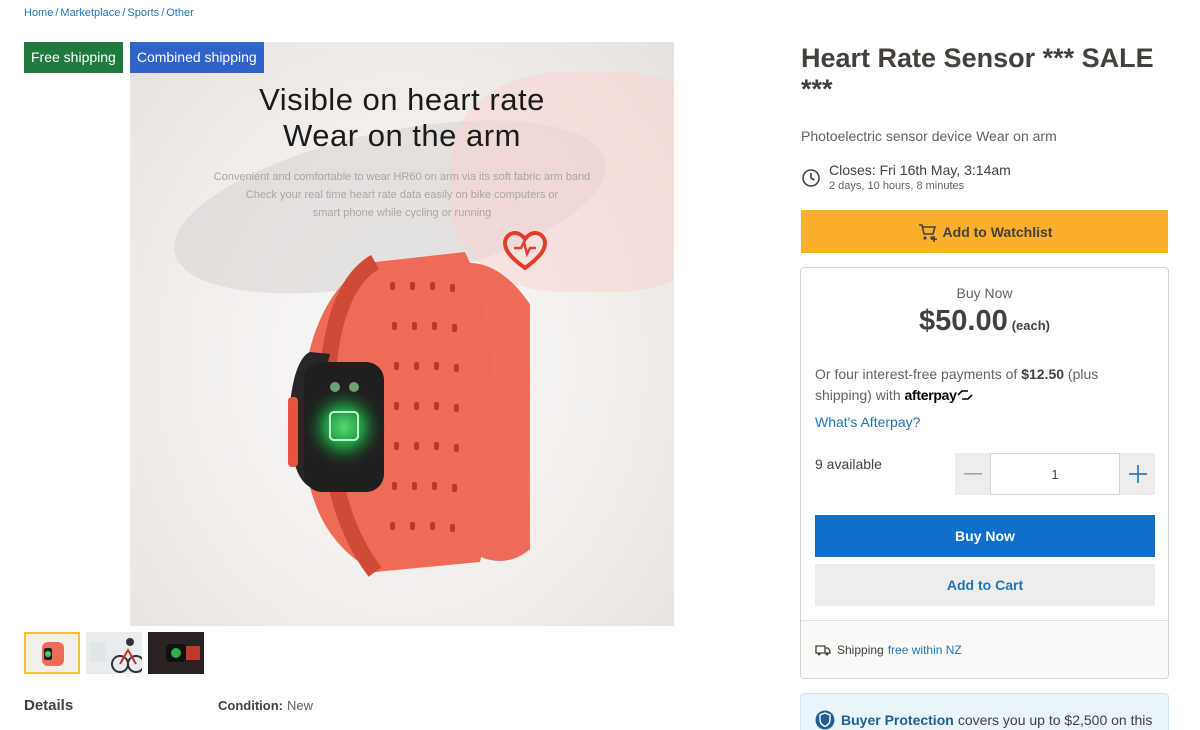  Describe the element at coordinates (183, 653) in the screenshot. I see `thumbnail-device-icon` at that location.